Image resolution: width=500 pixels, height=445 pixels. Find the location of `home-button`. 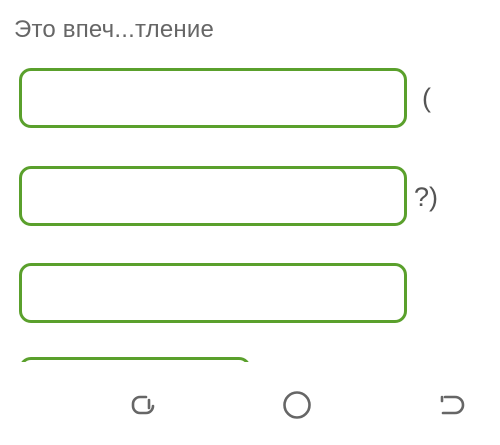

home-button is located at coordinates (297, 405).